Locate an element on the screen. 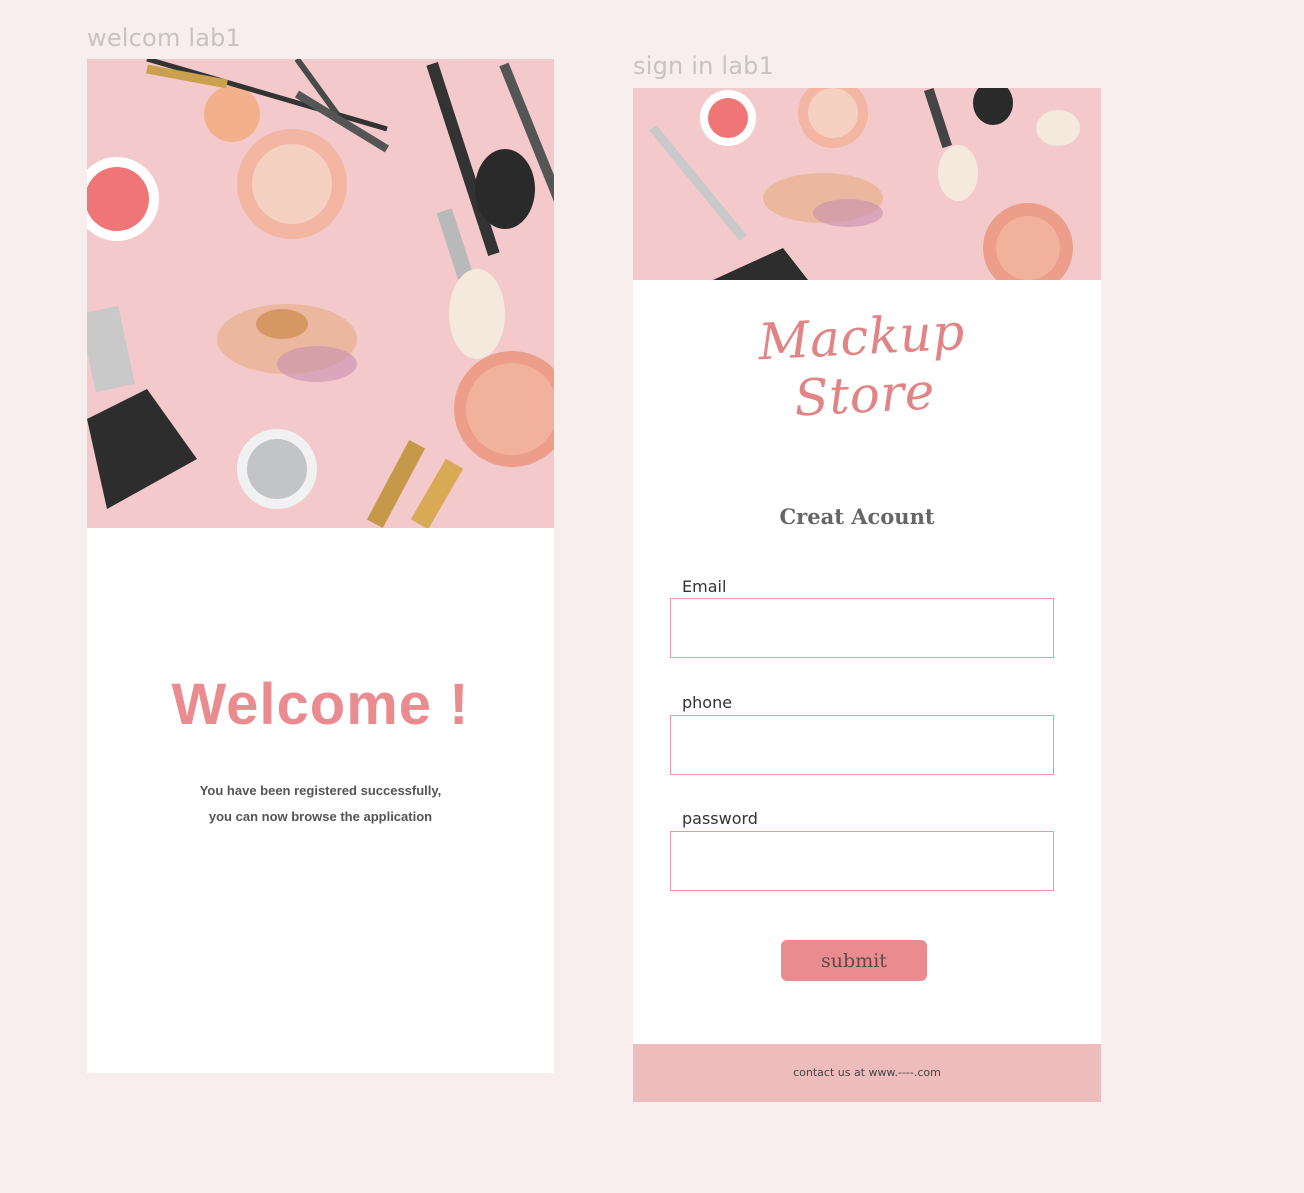 This screenshot has height=1193, width=1304. brand-logo-text: Mackup Store is located at coordinates (861, 365).